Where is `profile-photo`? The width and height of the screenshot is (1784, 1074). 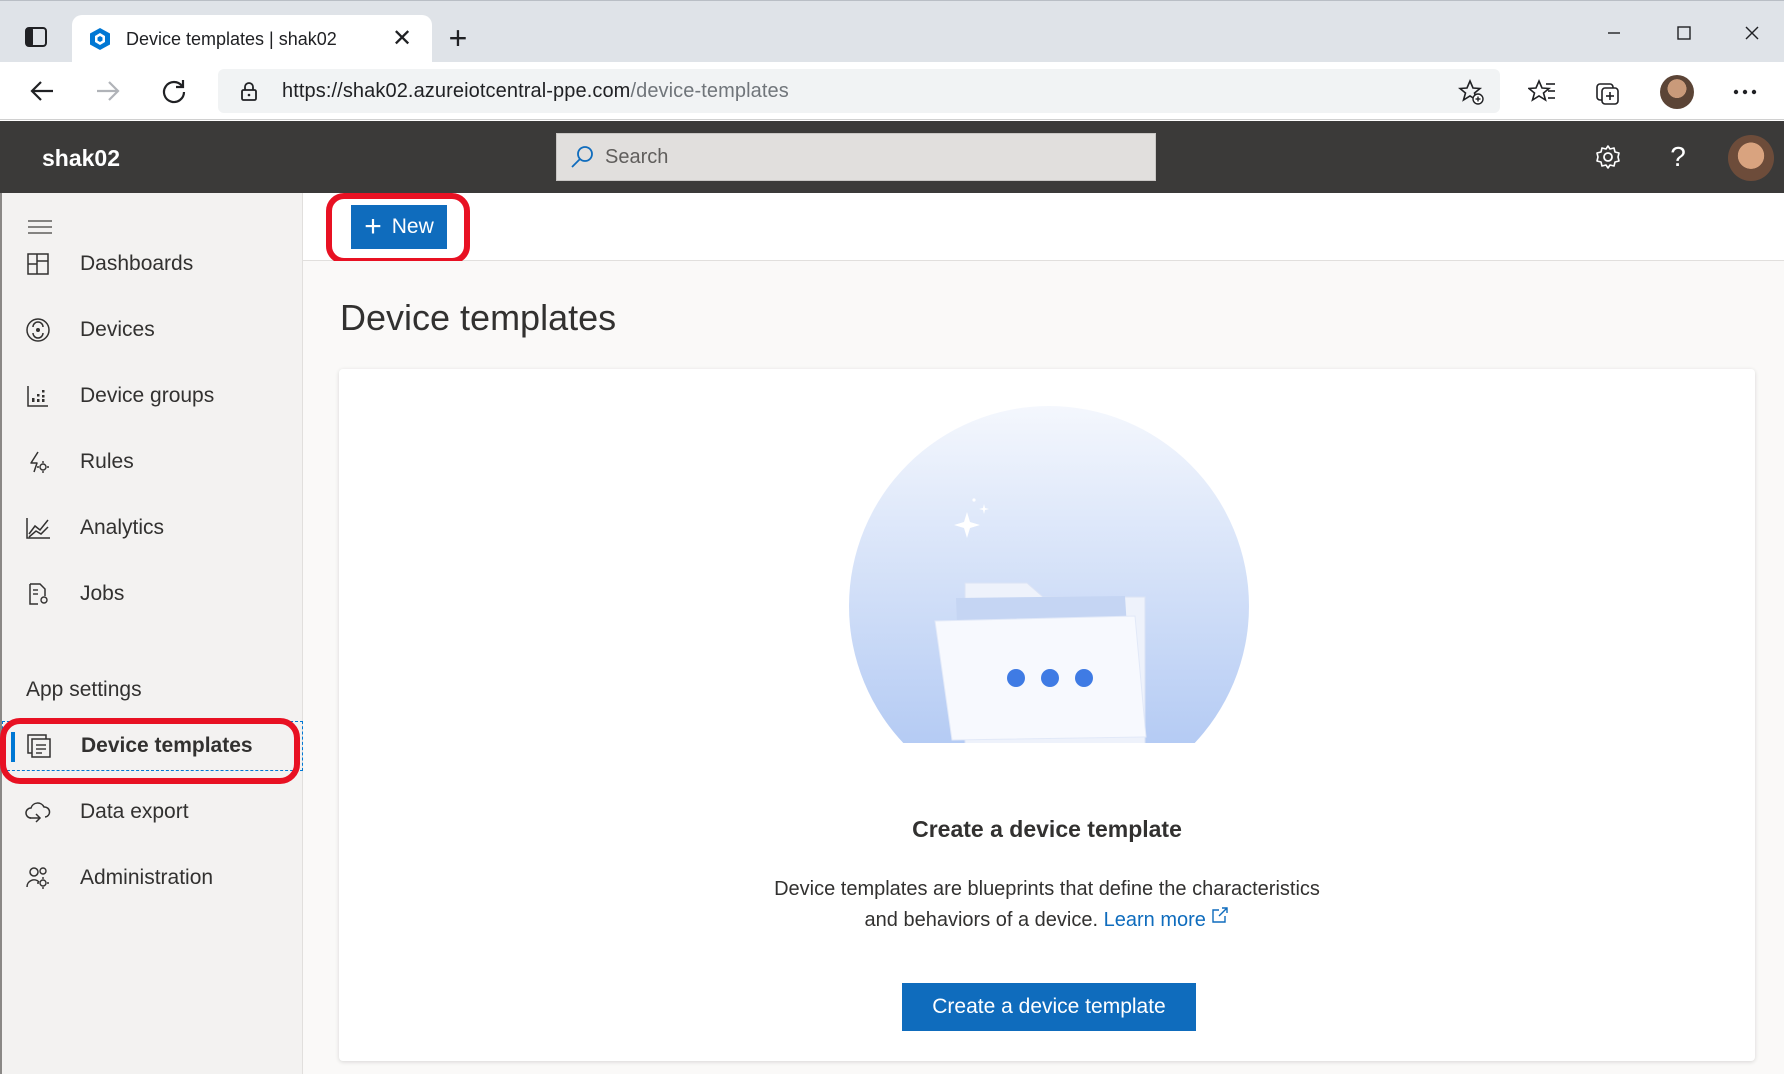
profile-photo is located at coordinates (1677, 92).